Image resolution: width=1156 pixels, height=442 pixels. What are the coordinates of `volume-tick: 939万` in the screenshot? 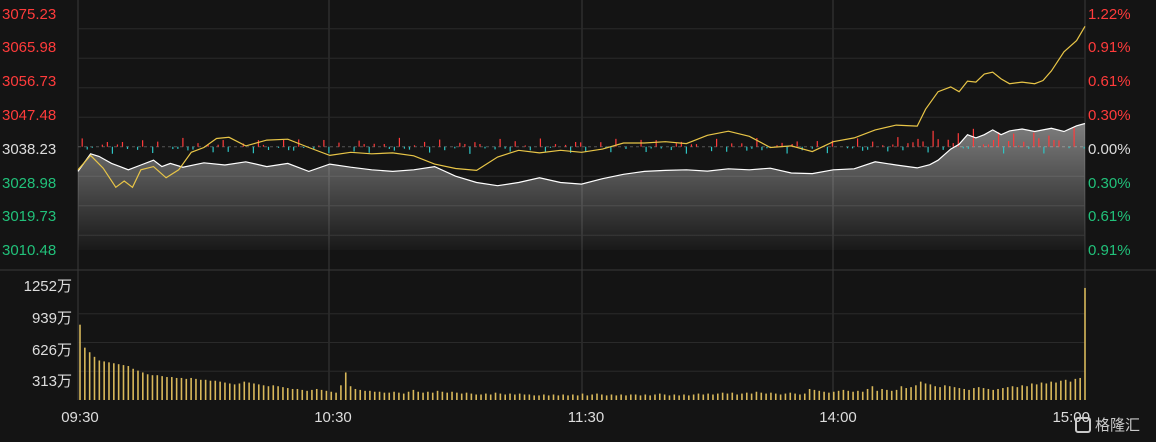 It's located at (52, 318).